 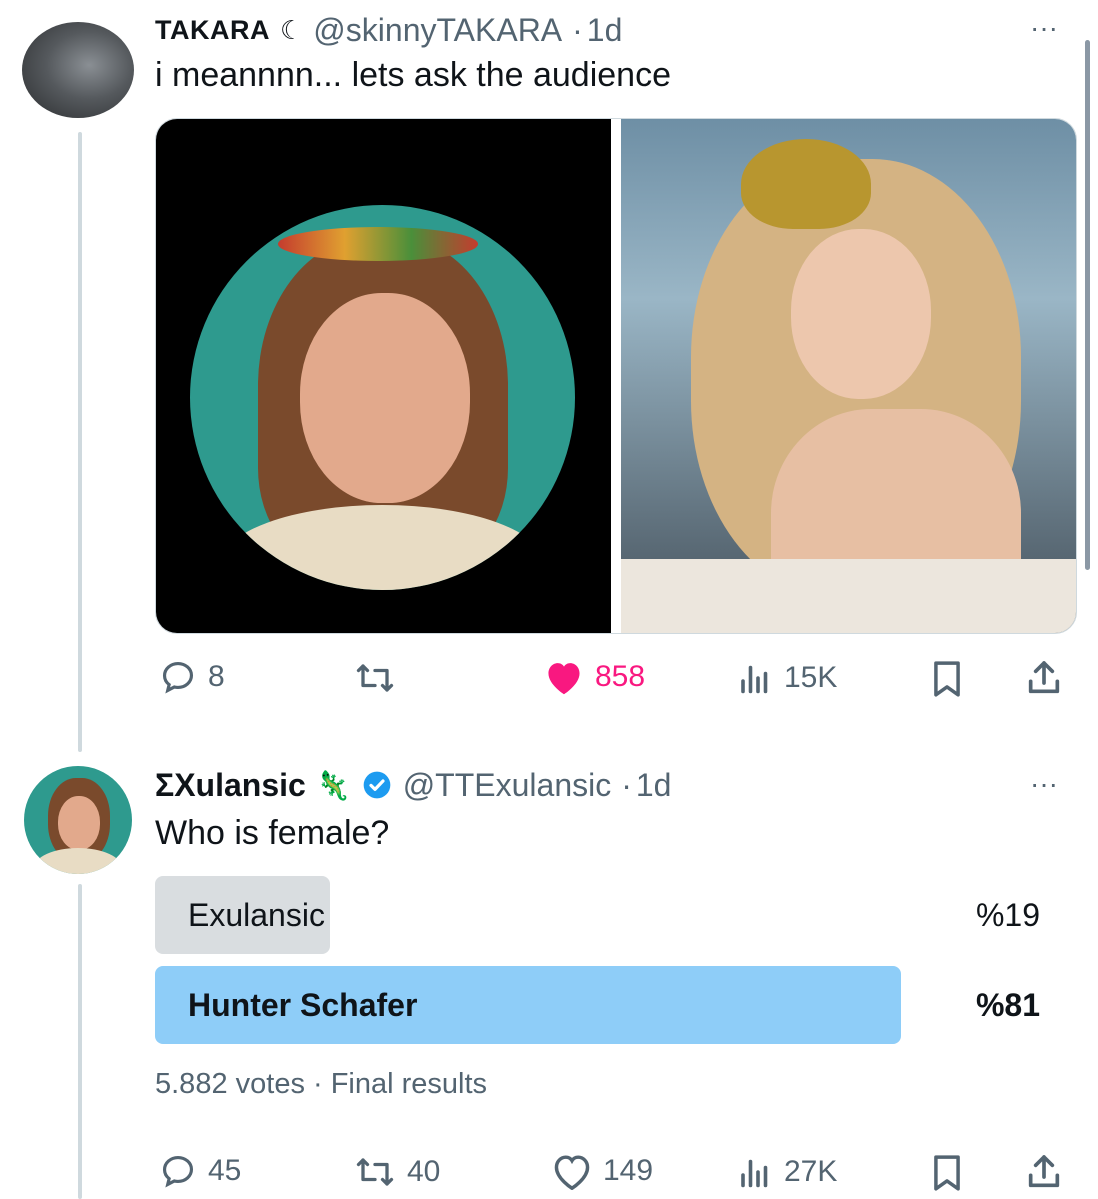 I want to click on face2-shape, so click(x=861, y=314).